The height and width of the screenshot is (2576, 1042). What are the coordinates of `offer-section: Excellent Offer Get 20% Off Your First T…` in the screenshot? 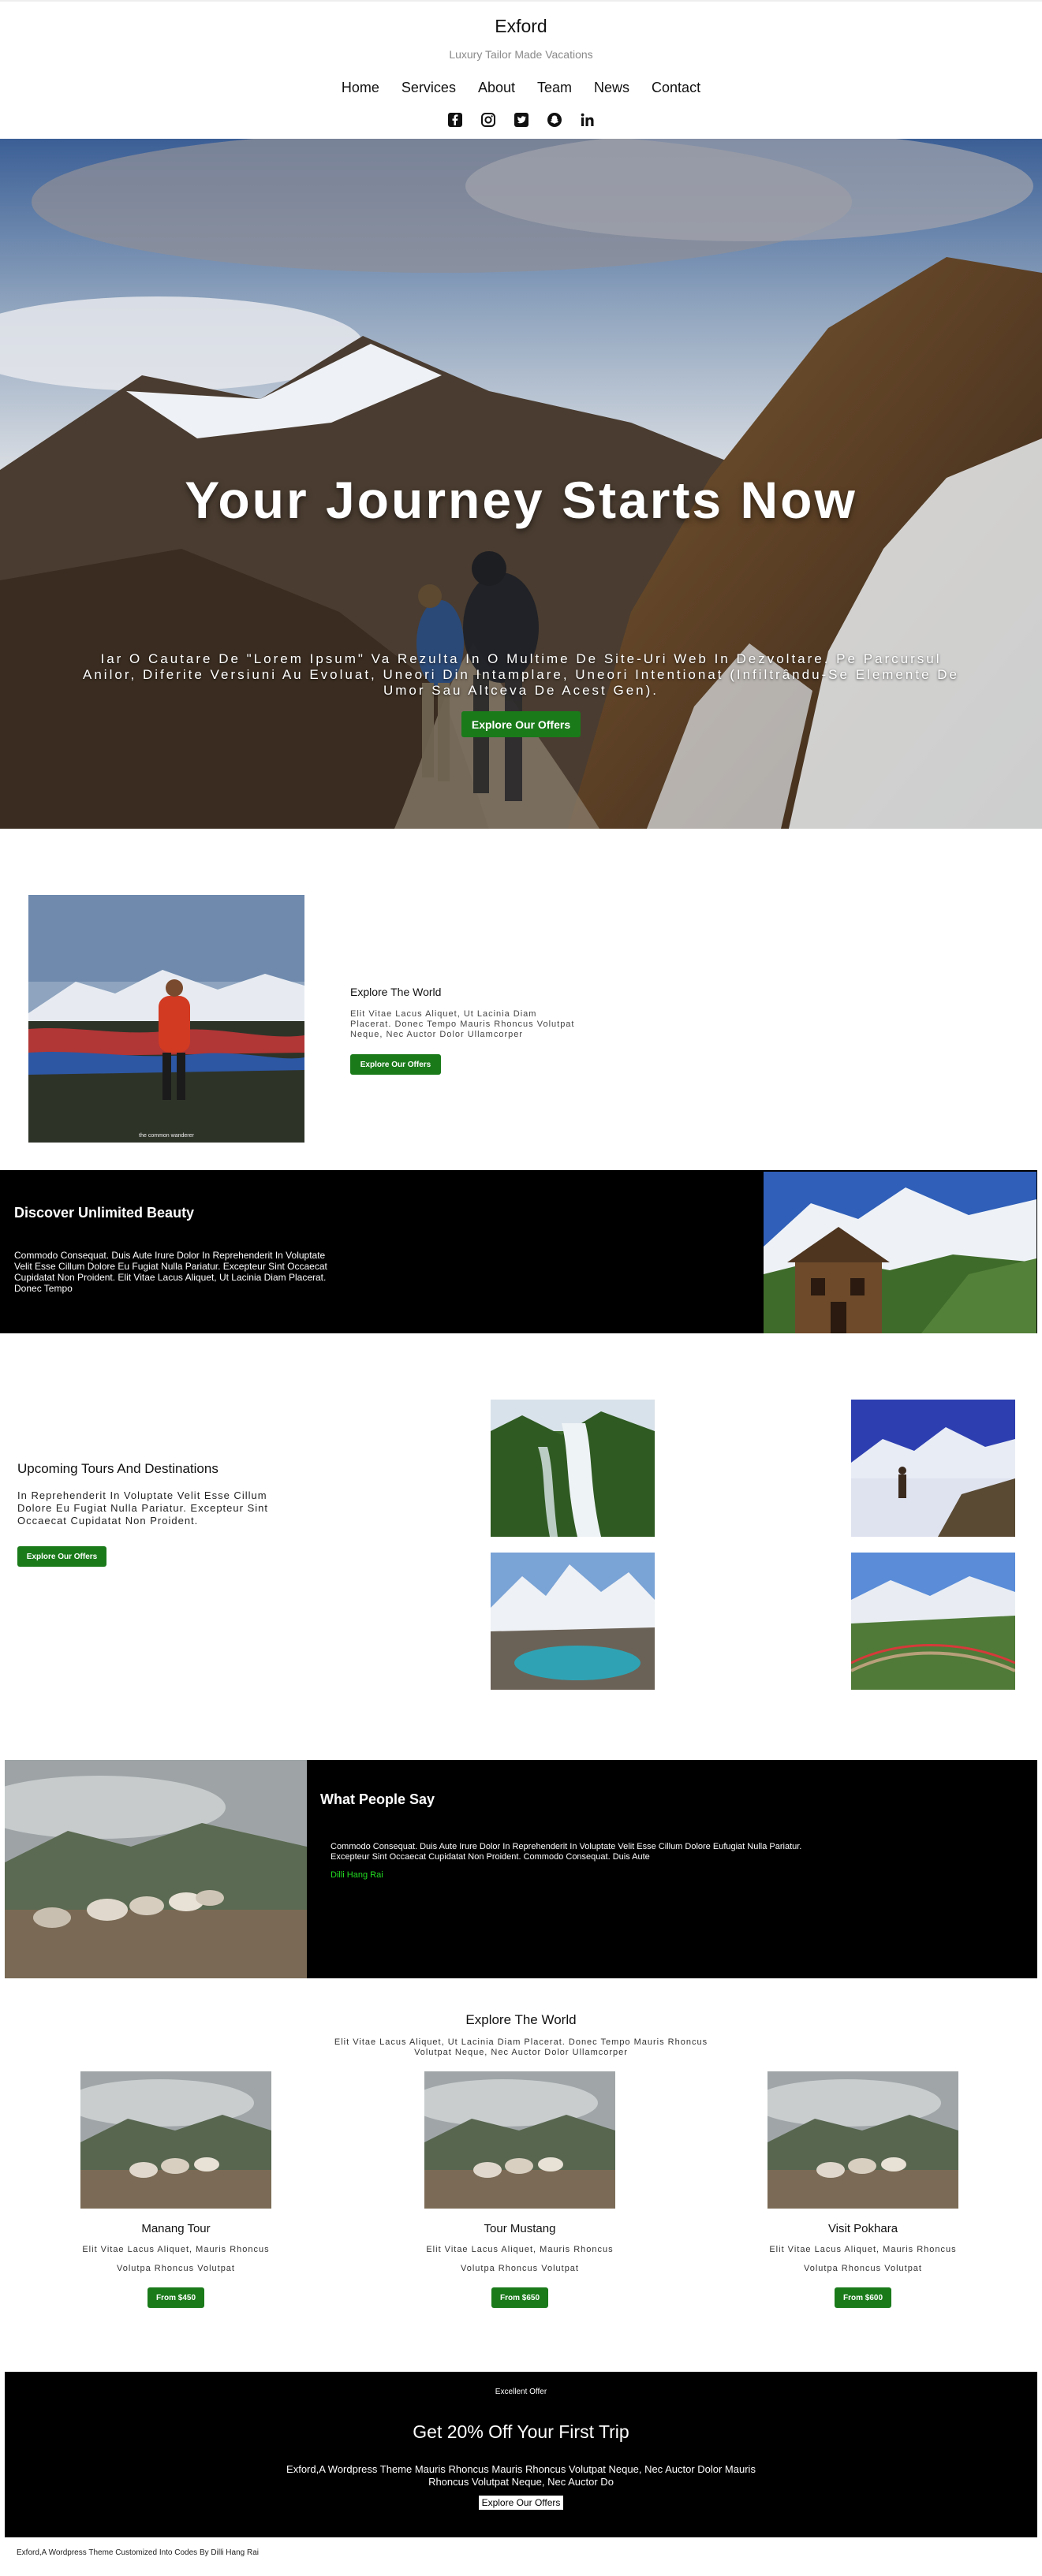 It's located at (521, 2455).